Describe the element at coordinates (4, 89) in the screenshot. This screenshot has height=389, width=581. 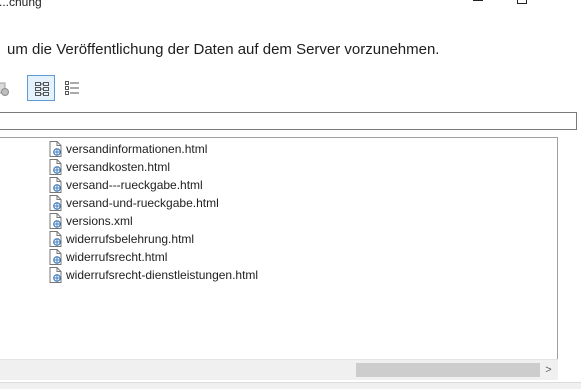
I see `publish-partial-icon` at that location.